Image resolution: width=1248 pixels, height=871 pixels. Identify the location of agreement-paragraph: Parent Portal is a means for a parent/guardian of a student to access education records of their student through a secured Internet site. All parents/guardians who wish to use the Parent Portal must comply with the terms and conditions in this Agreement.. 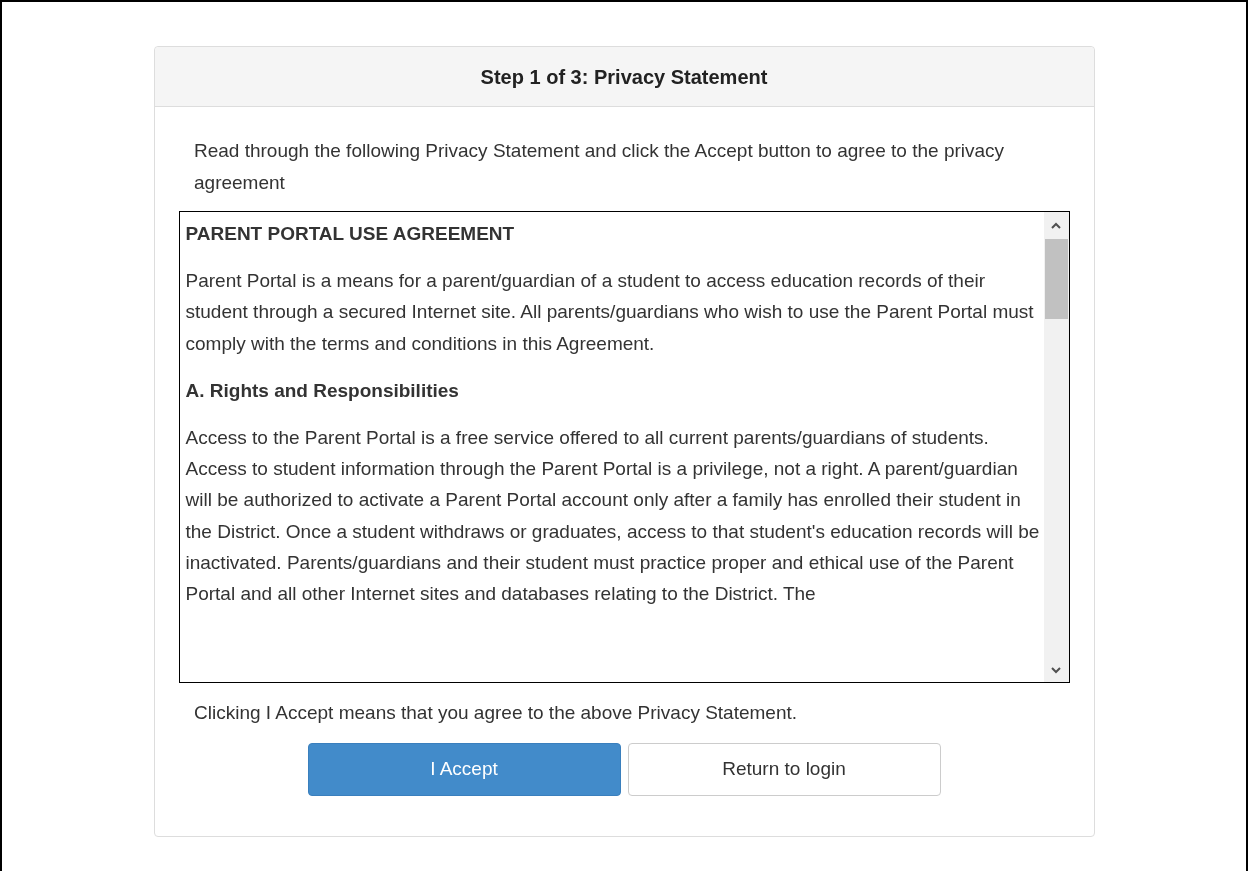
(610, 312).